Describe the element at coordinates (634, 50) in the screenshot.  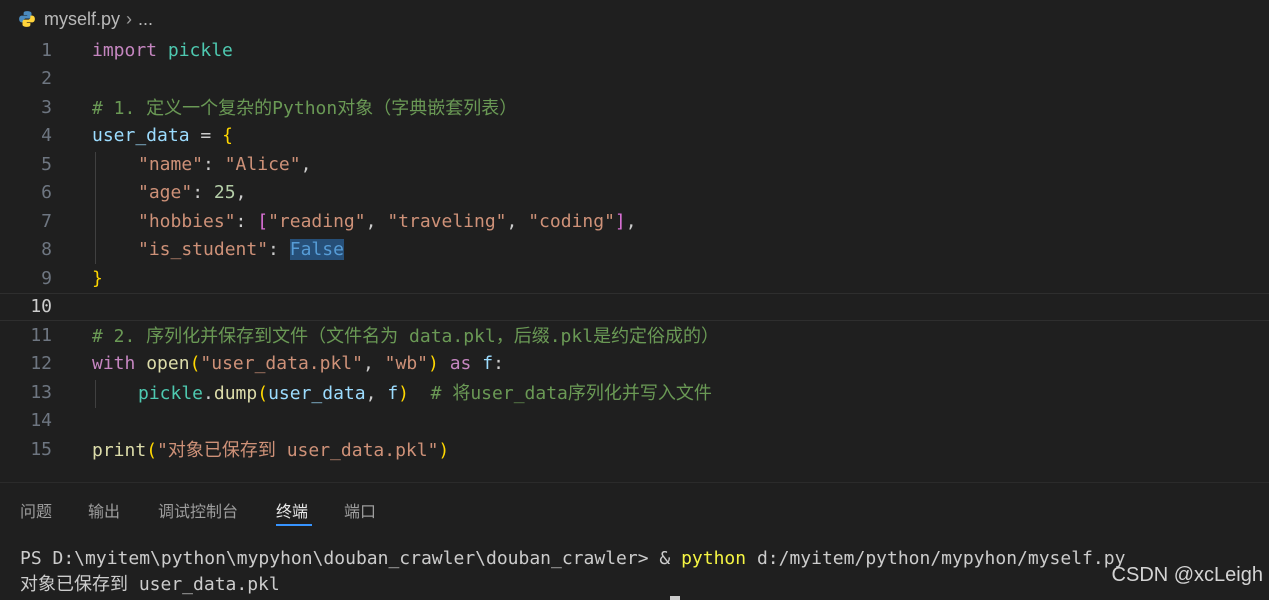
I see `code-line: 1 import pickle` at that location.